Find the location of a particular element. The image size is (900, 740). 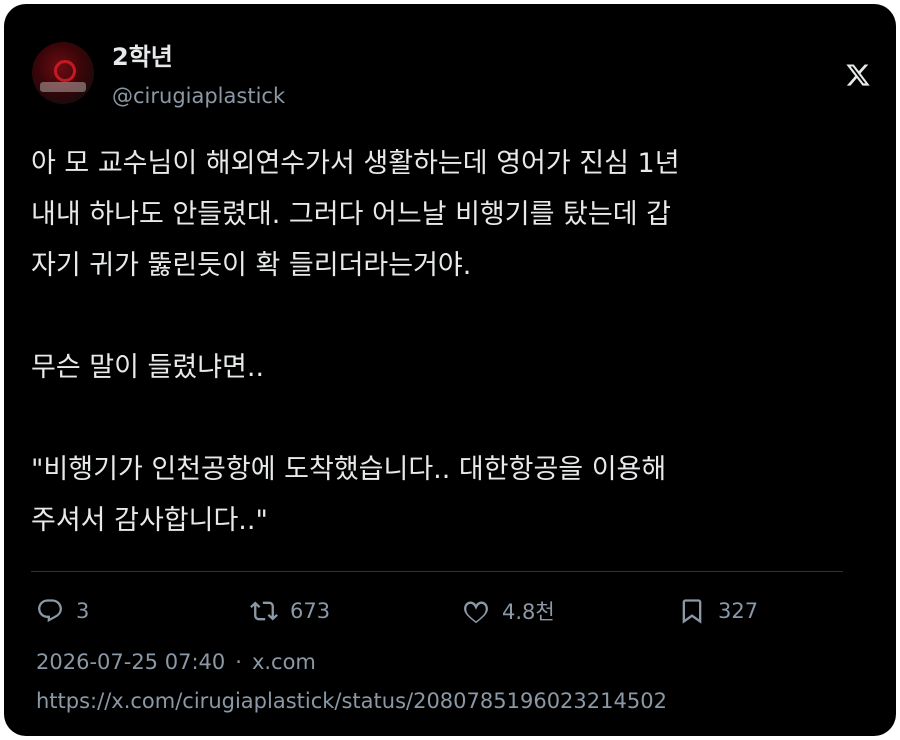

timestamp: 2026-07-25 07:40 is located at coordinates (130, 662).